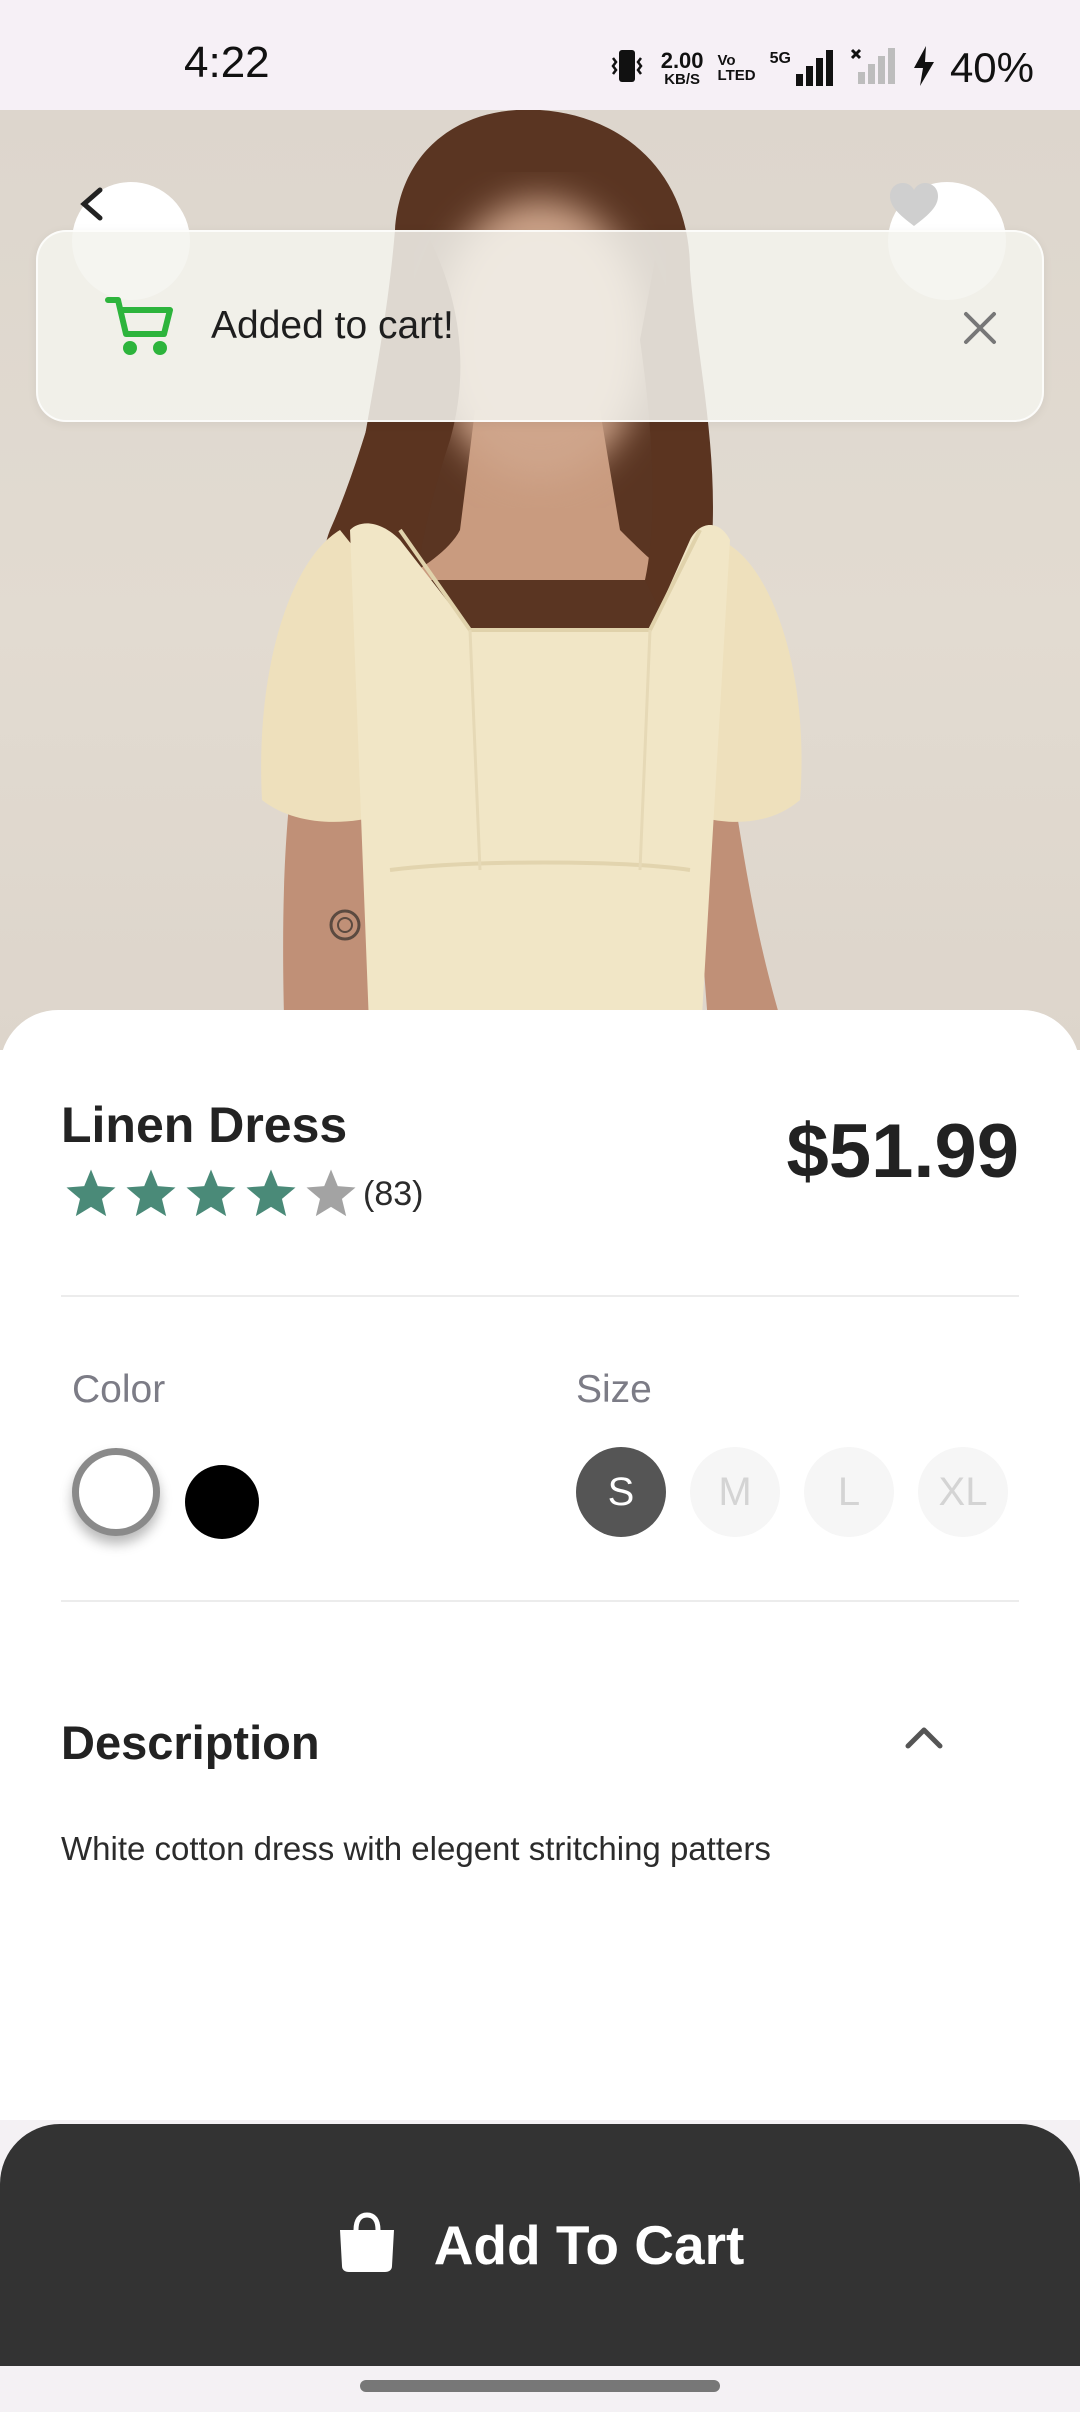 The width and height of the screenshot is (1080, 2412). Describe the element at coordinates (735, 1492) in the screenshot. I see `size-option-m: M` at that location.